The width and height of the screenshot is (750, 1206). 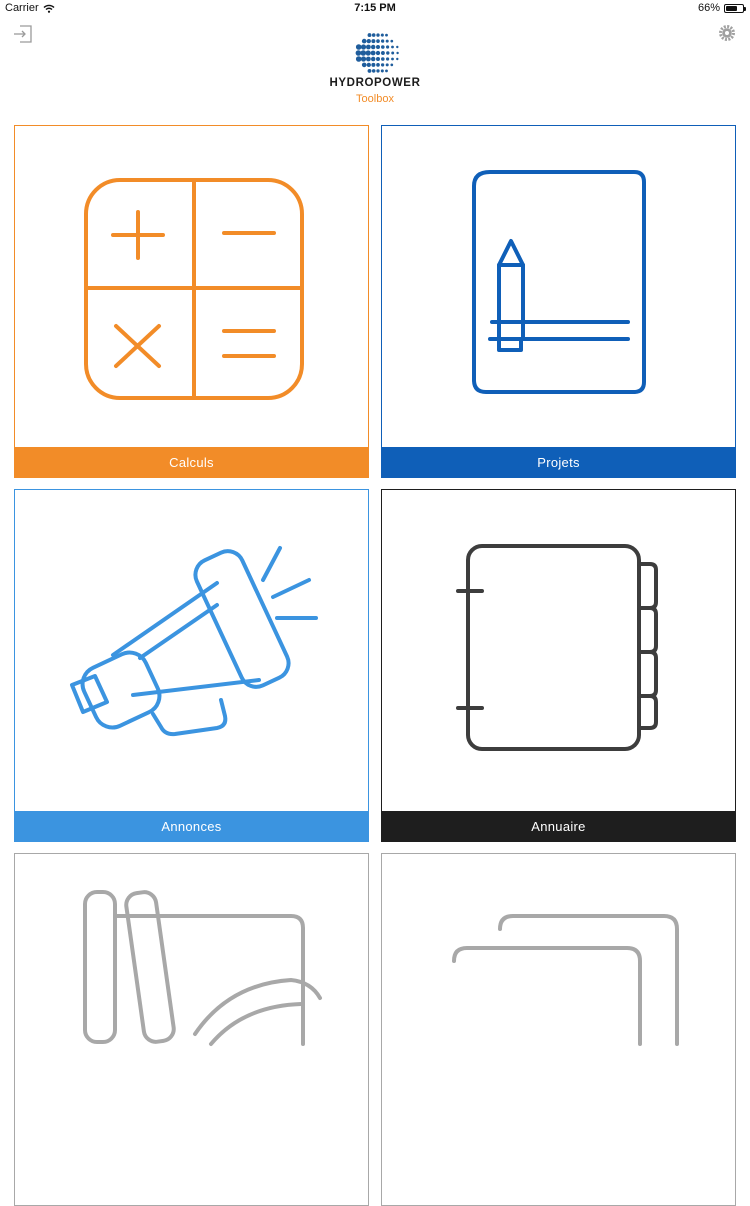 What do you see at coordinates (559, 282) in the screenshot?
I see `notebook-pencil-icon` at bounding box center [559, 282].